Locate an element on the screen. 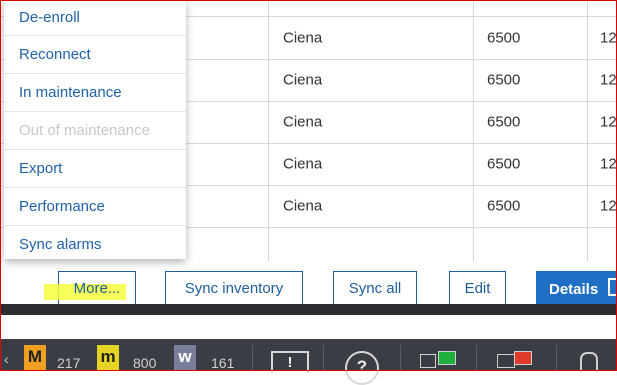 This screenshot has height=385, width=617. menu-item-out-of-maintenance: Out of maintenance is located at coordinates (95, 131).